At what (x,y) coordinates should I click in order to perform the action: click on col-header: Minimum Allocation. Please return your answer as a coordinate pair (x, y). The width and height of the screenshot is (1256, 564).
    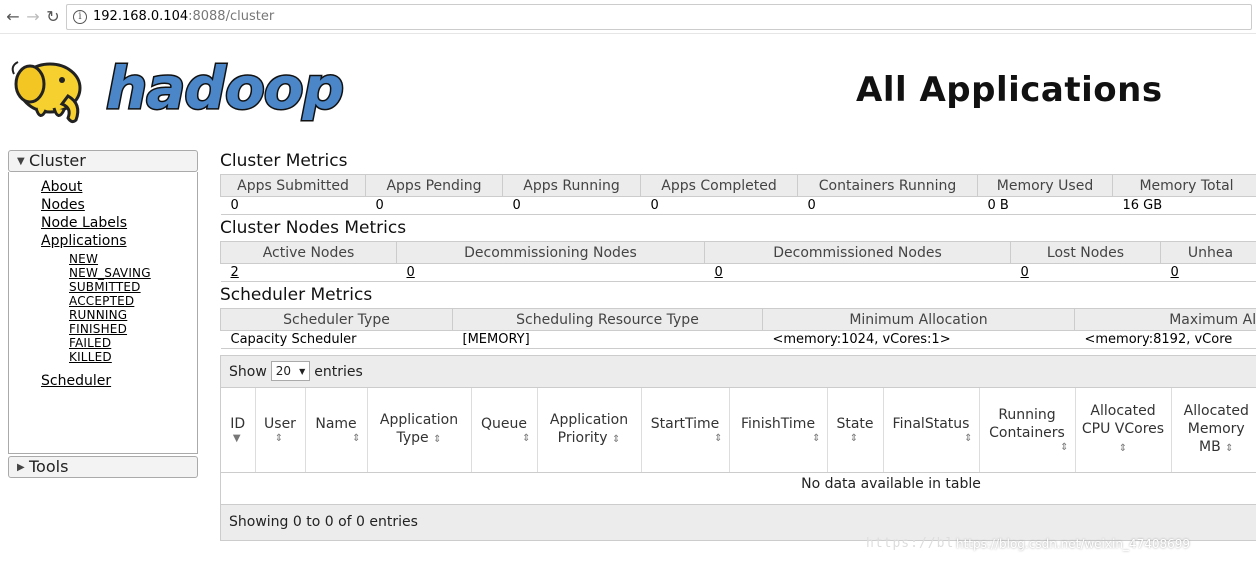
    Looking at the image, I should click on (918, 319).